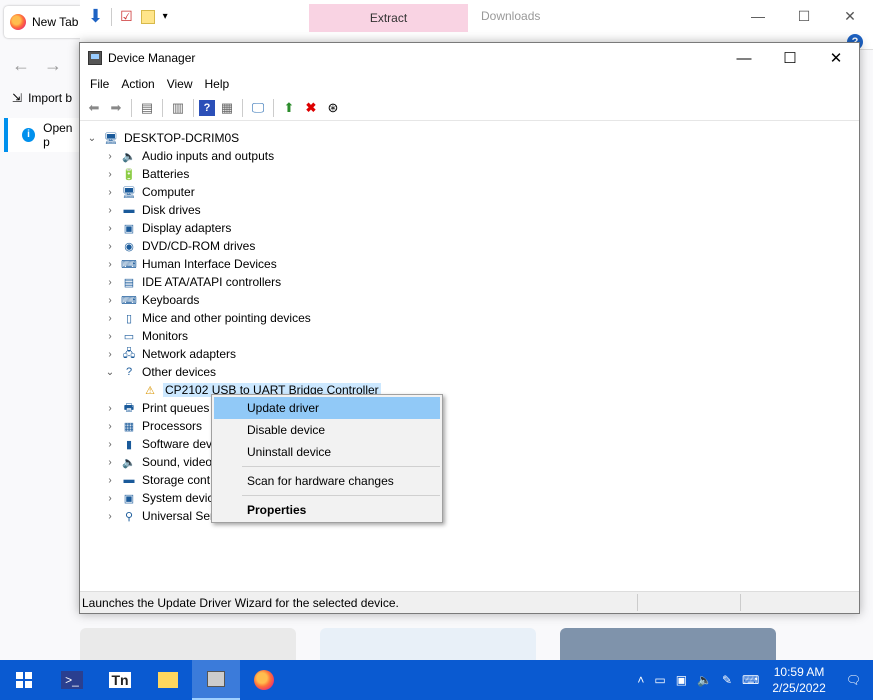 The width and height of the screenshot is (873, 700). I want to click on chevron-up-icon: ˄, so click(640, 680).